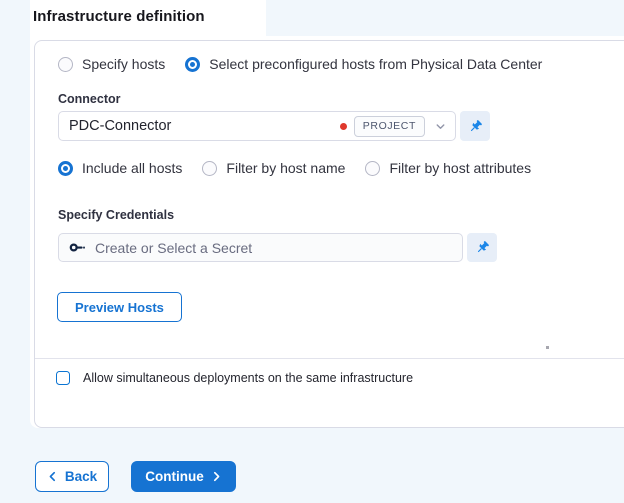  What do you see at coordinates (116, 215) in the screenshot?
I see `credentials-label: Specify Credentials` at bounding box center [116, 215].